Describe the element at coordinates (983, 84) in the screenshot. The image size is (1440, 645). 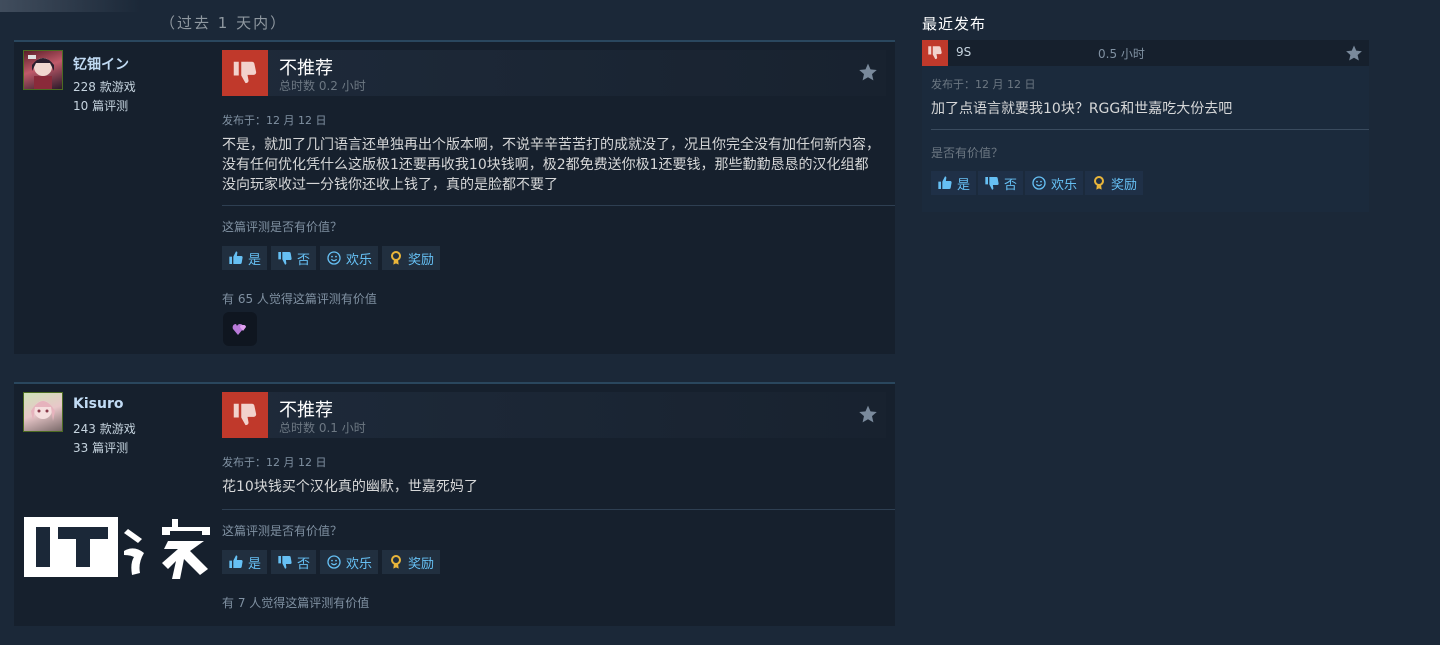
I see `recent-posted-date: 发布于：12 月 12 日` at that location.